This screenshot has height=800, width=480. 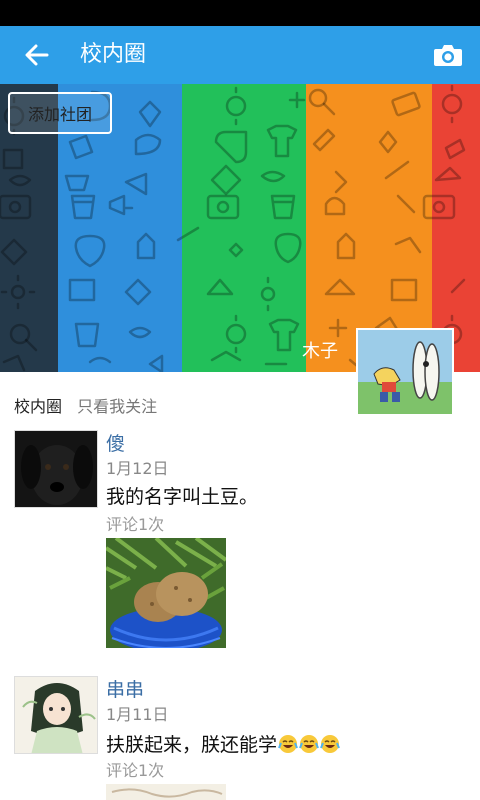 What do you see at coordinates (137, 468) in the screenshot?
I see `post-date: 1月12日` at bounding box center [137, 468].